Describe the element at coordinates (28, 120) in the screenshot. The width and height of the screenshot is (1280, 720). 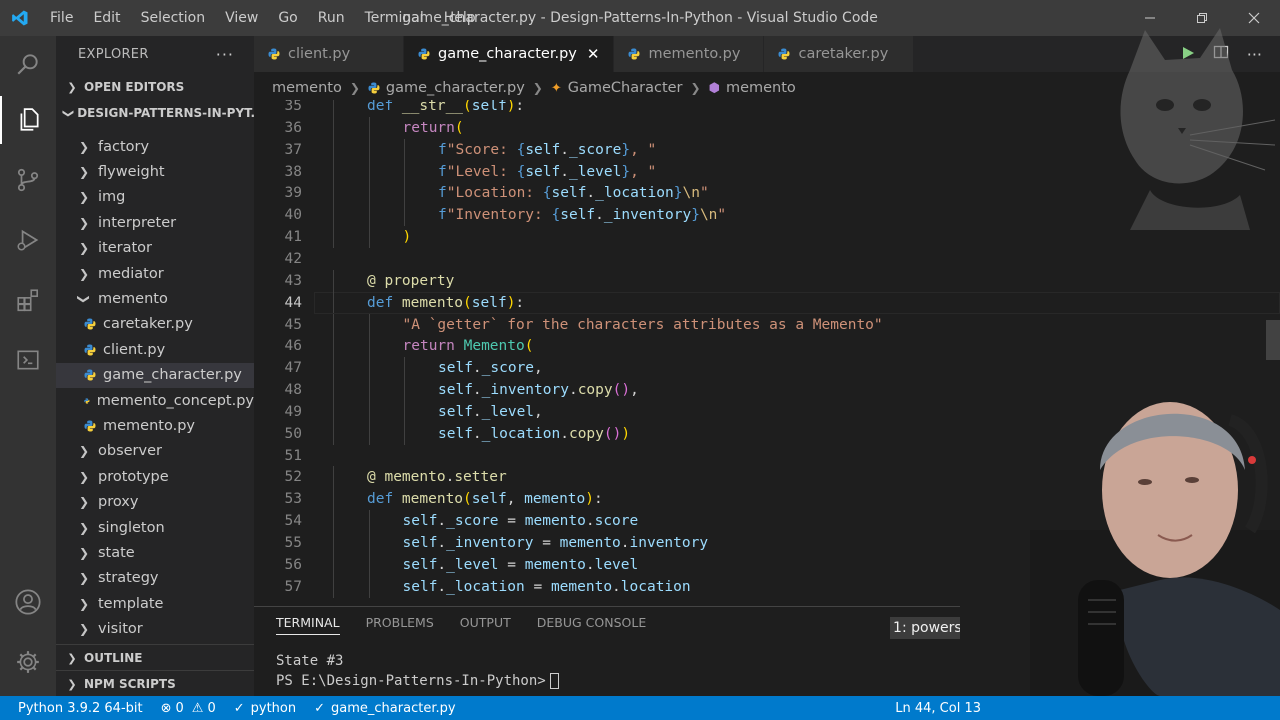
I see `explorer-icon` at that location.